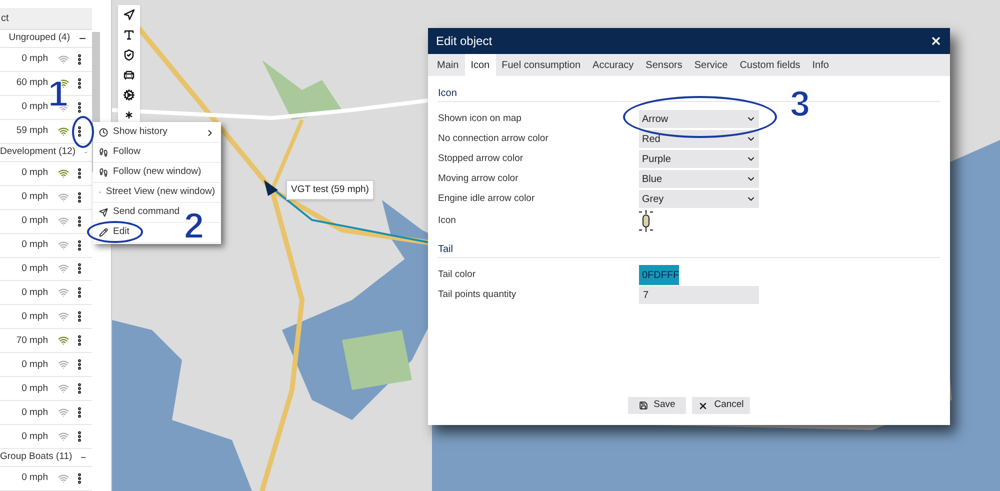 This screenshot has width=1000, height=491. Describe the element at coordinates (699, 199) in the screenshot. I see `dropdown: Grey` at that location.